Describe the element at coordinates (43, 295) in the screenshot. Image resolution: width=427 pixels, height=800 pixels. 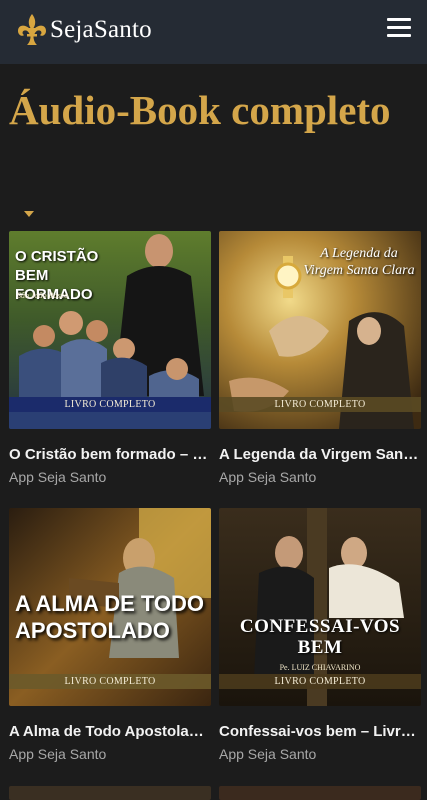
I see `cover-author: São João Bosco` at that location.